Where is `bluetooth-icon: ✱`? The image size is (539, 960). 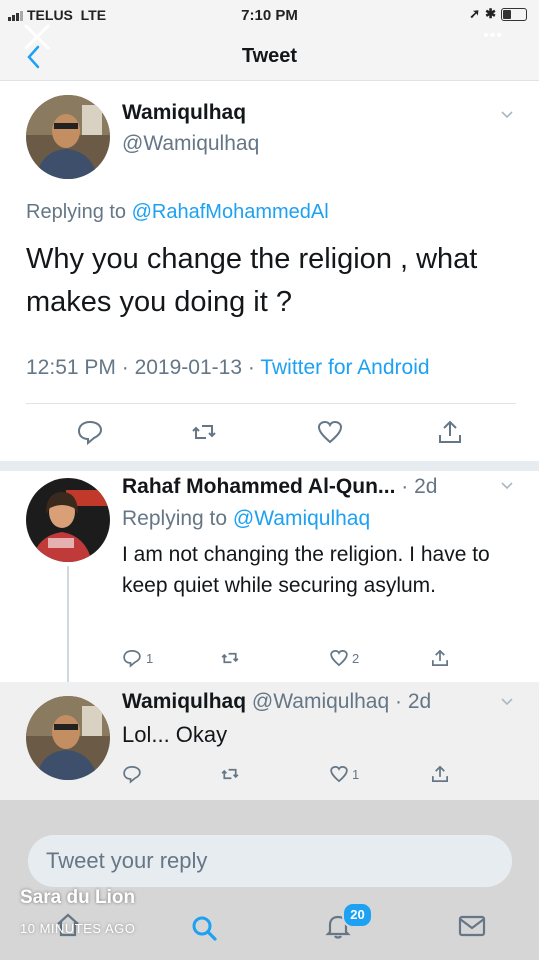 bluetooth-icon: ✱ is located at coordinates (490, 13).